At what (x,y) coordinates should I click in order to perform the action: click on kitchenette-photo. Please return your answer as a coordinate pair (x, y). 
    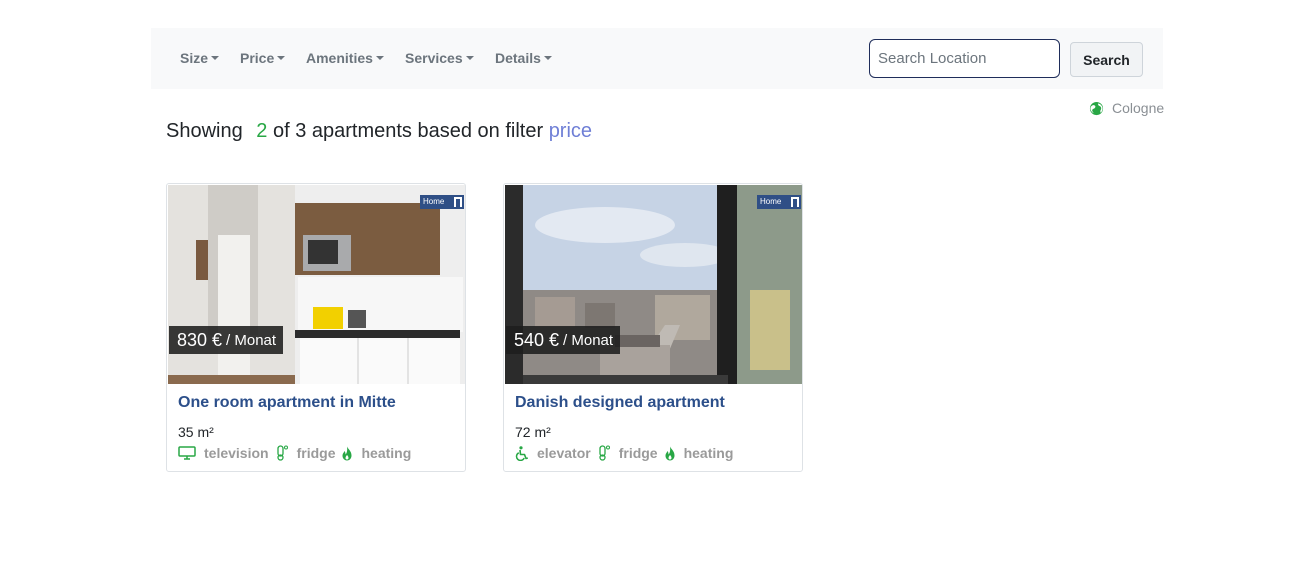
    Looking at the image, I should click on (316, 284).